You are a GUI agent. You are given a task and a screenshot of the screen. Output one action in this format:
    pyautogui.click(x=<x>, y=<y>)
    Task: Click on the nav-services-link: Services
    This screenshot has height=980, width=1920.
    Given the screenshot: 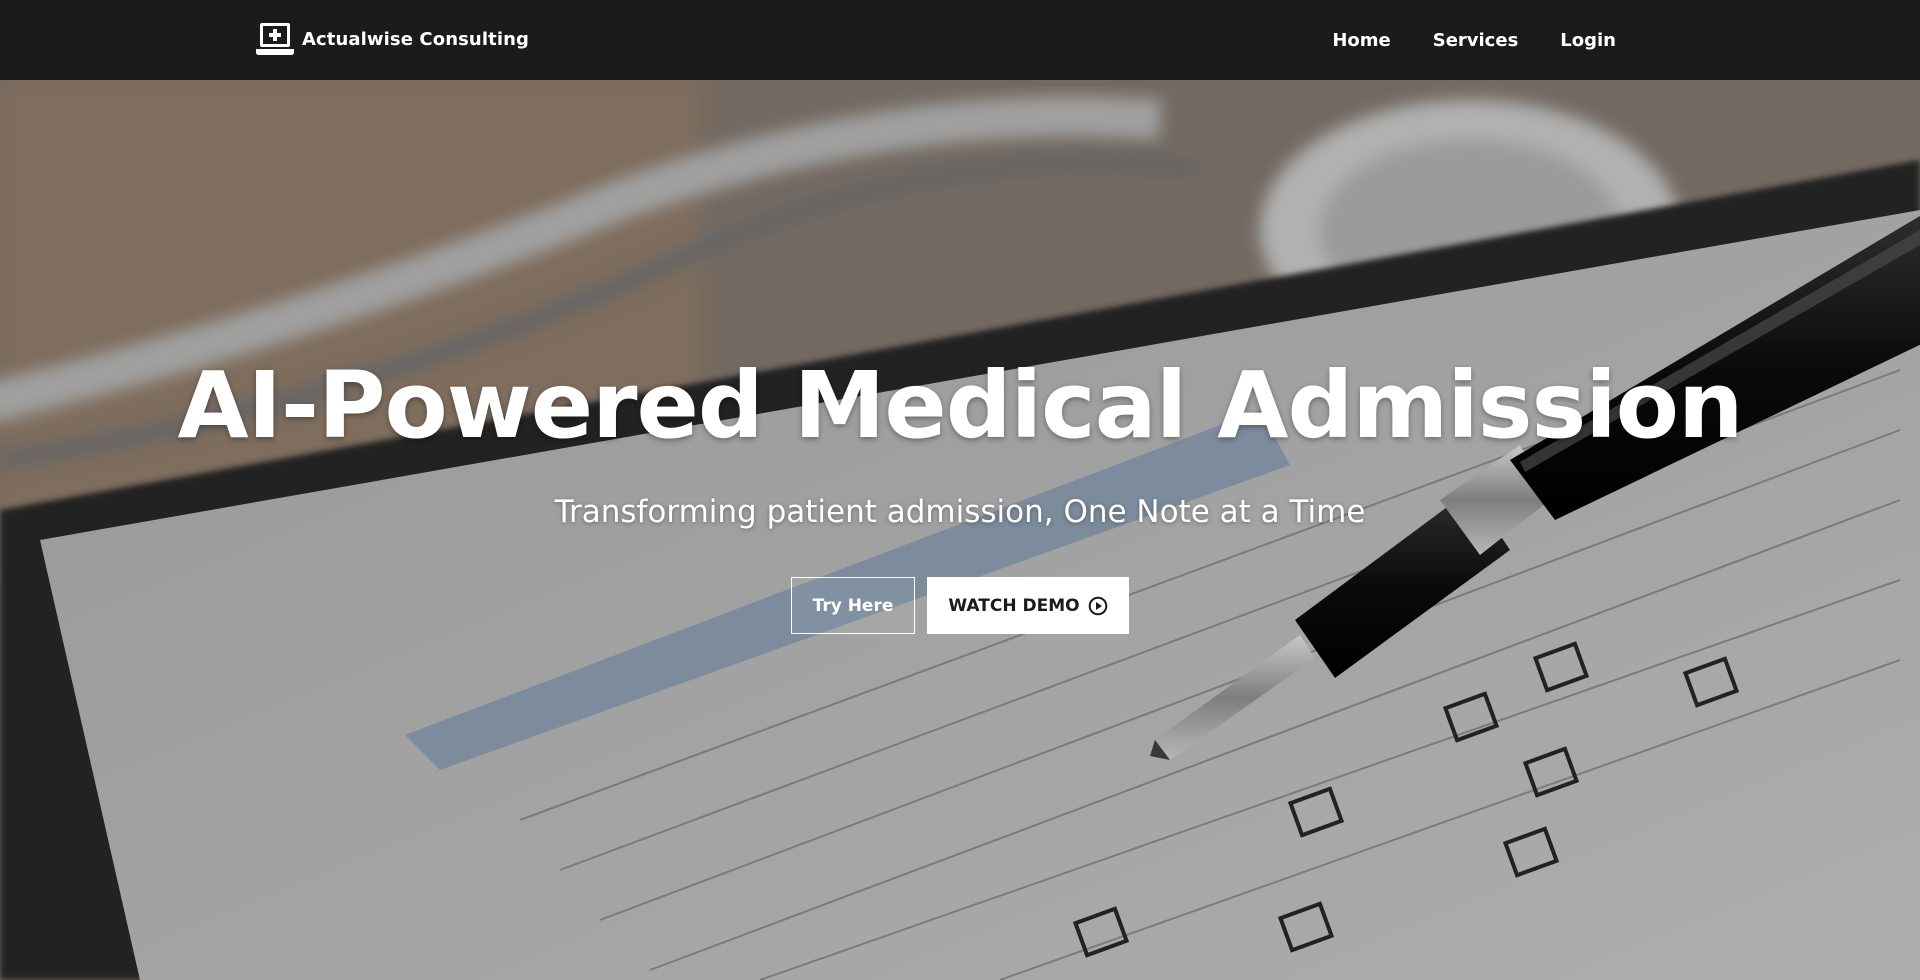 What is the action you would take?
    pyautogui.click(x=1476, y=40)
    